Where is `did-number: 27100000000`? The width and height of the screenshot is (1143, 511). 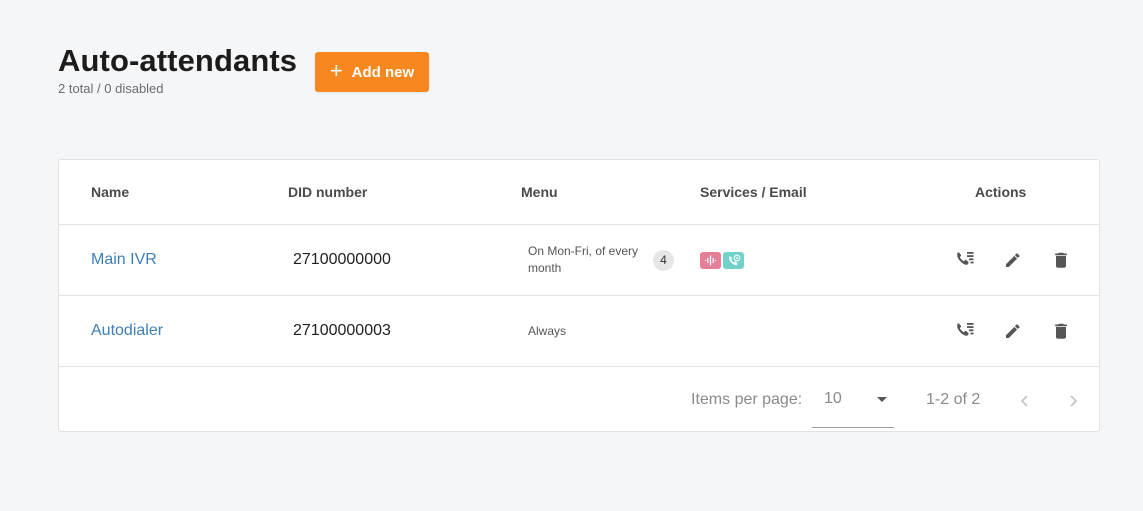
did-number: 27100000000 is located at coordinates (342, 259).